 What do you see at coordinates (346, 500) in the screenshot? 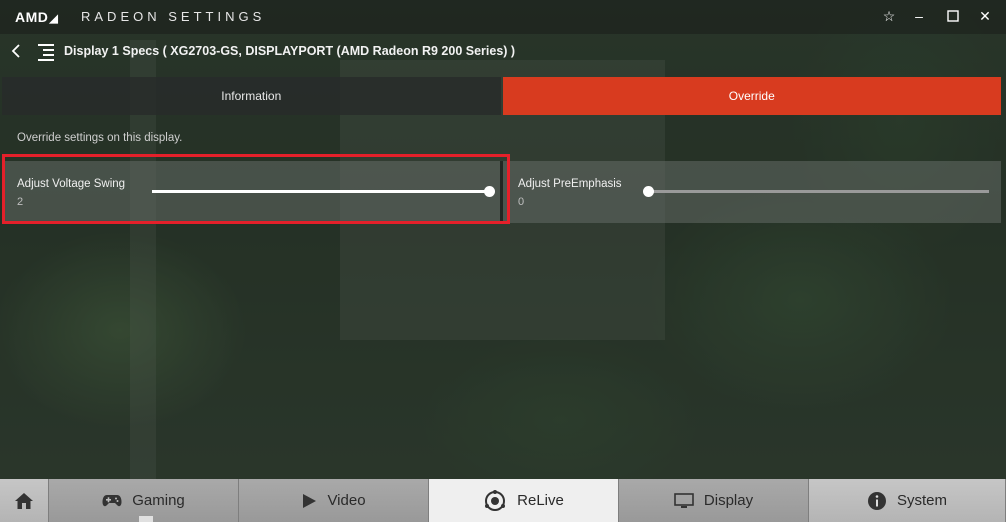
I see `nav-video-label: Video` at bounding box center [346, 500].